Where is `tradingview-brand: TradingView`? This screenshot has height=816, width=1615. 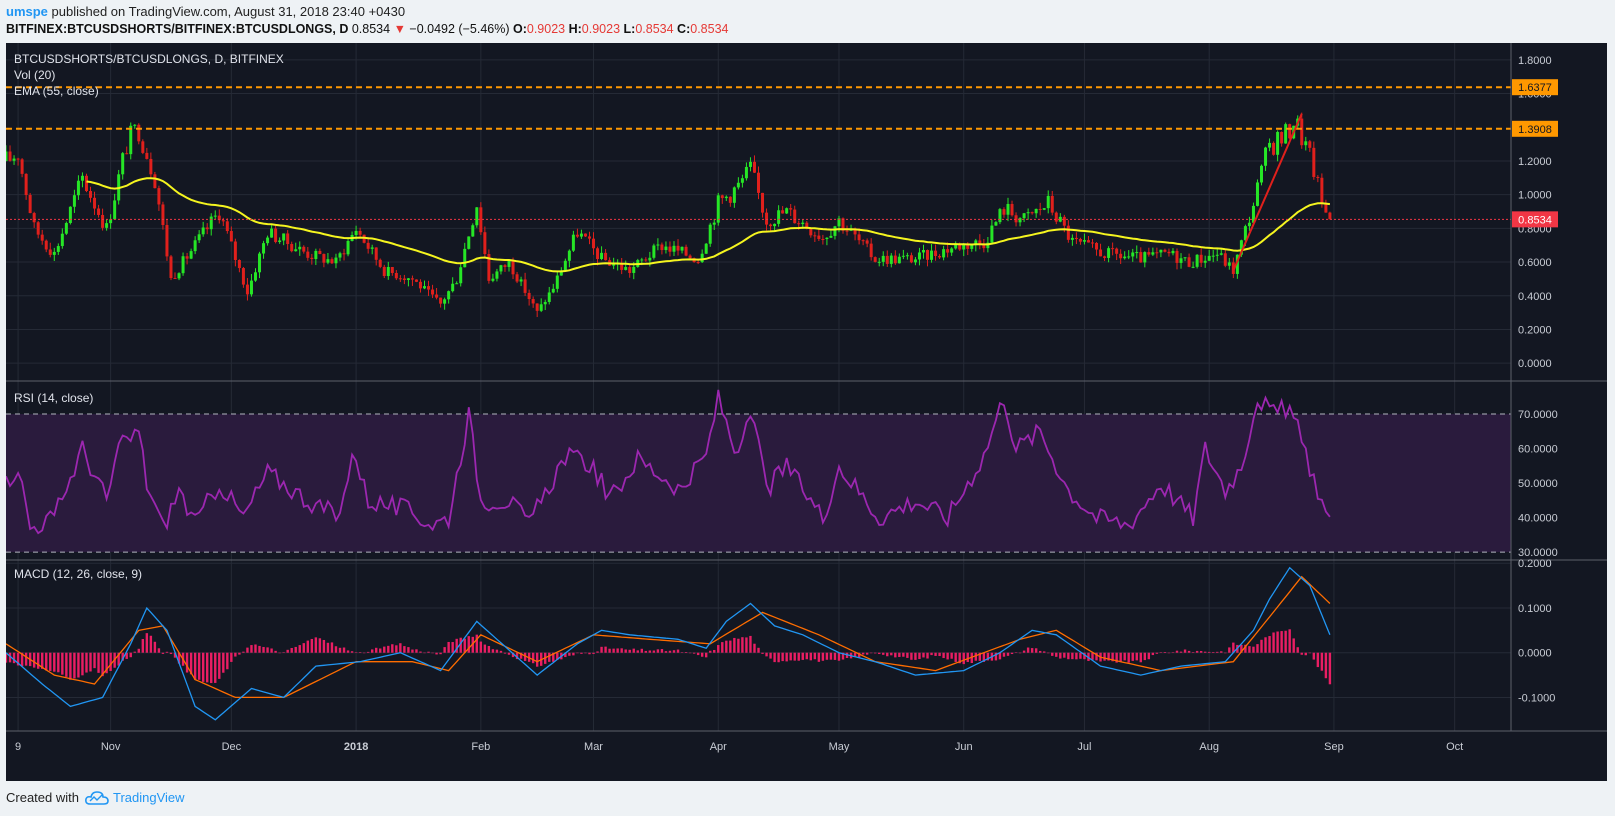 tradingview-brand: TradingView is located at coordinates (135, 797).